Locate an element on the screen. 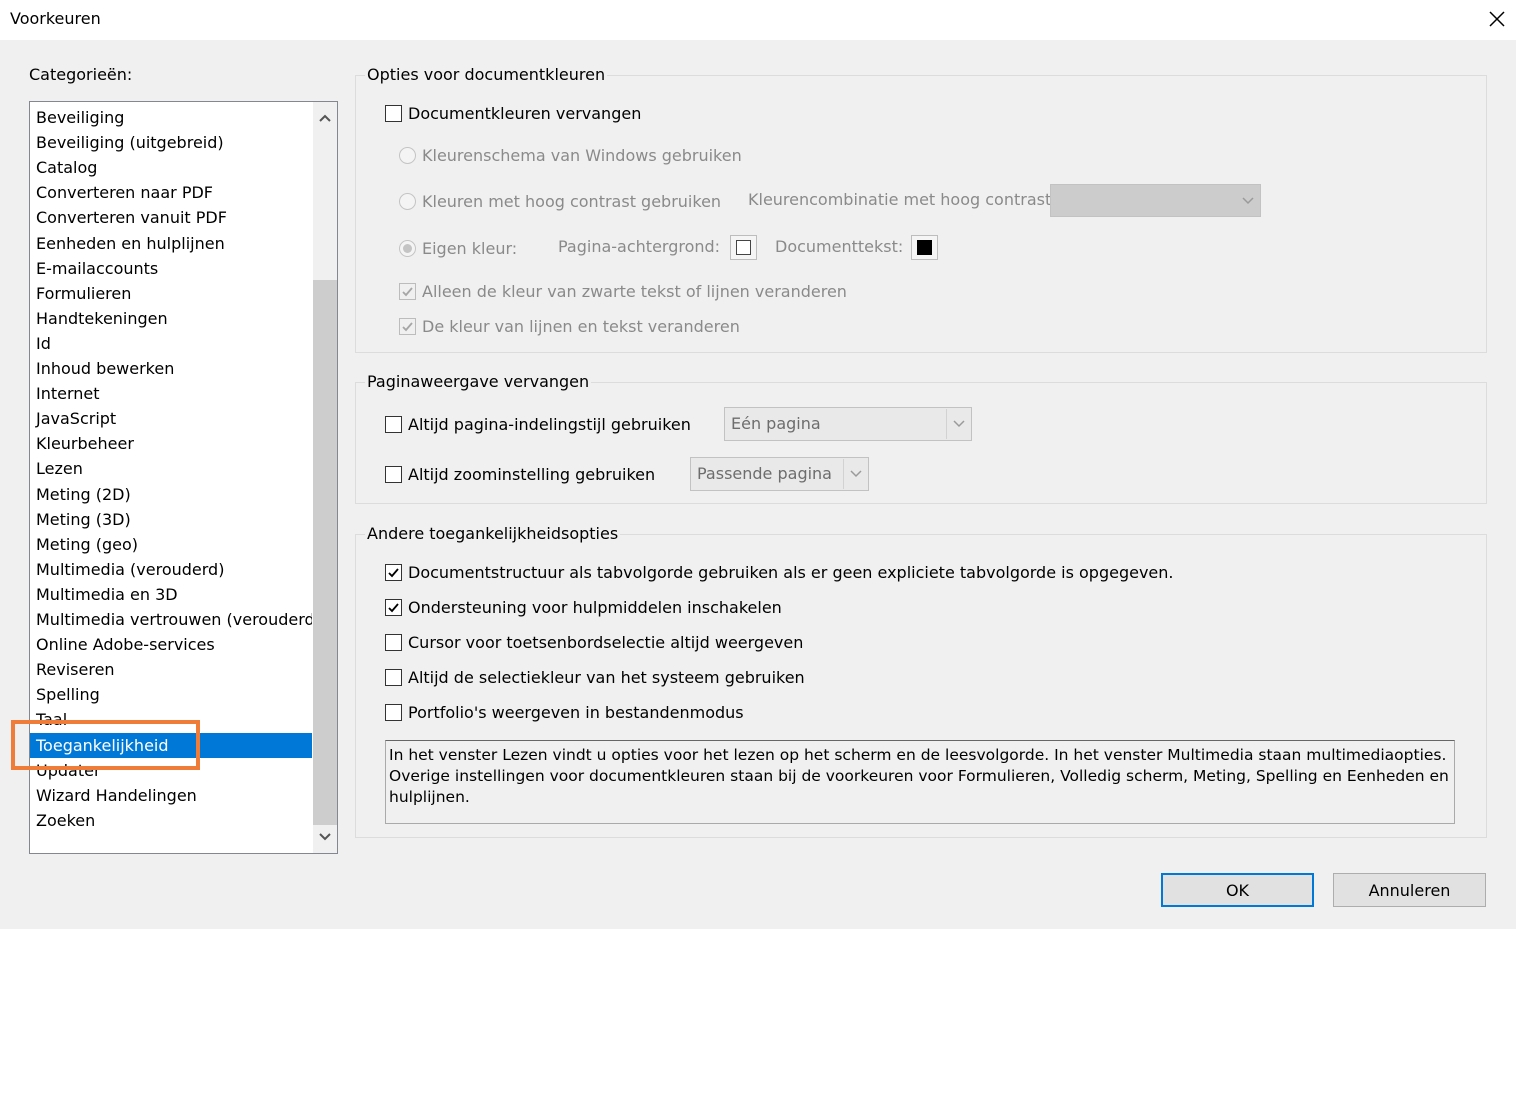  close-button is located at coordinates (1497, 19).